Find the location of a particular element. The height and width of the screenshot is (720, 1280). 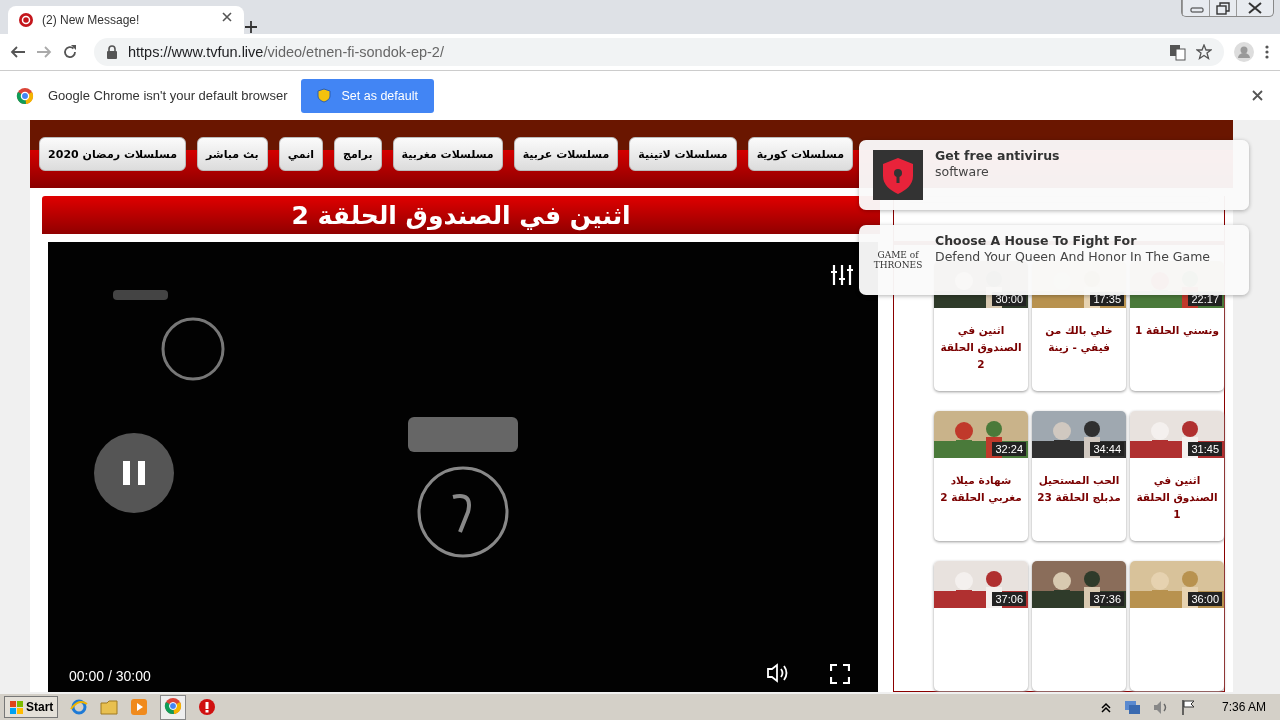

nav-button: مسلسلات رمضان 2020 is located at coordinates (112, 154).